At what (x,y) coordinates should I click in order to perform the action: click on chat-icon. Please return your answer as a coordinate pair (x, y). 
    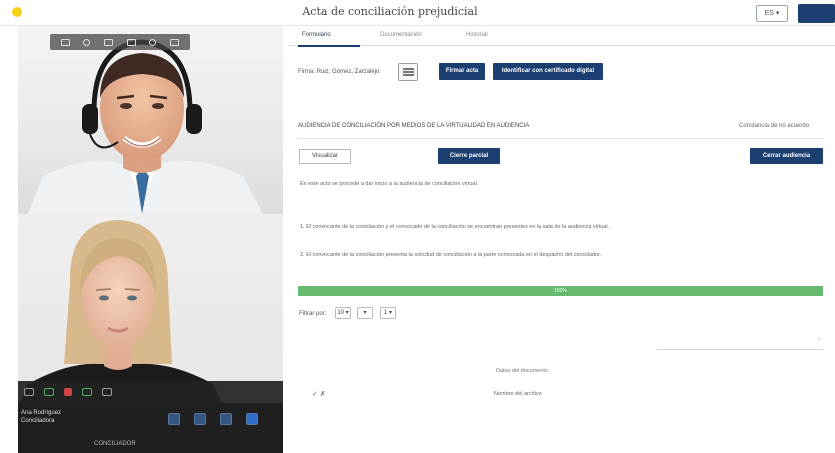
    Looking at the image, I should click on (131, 42).